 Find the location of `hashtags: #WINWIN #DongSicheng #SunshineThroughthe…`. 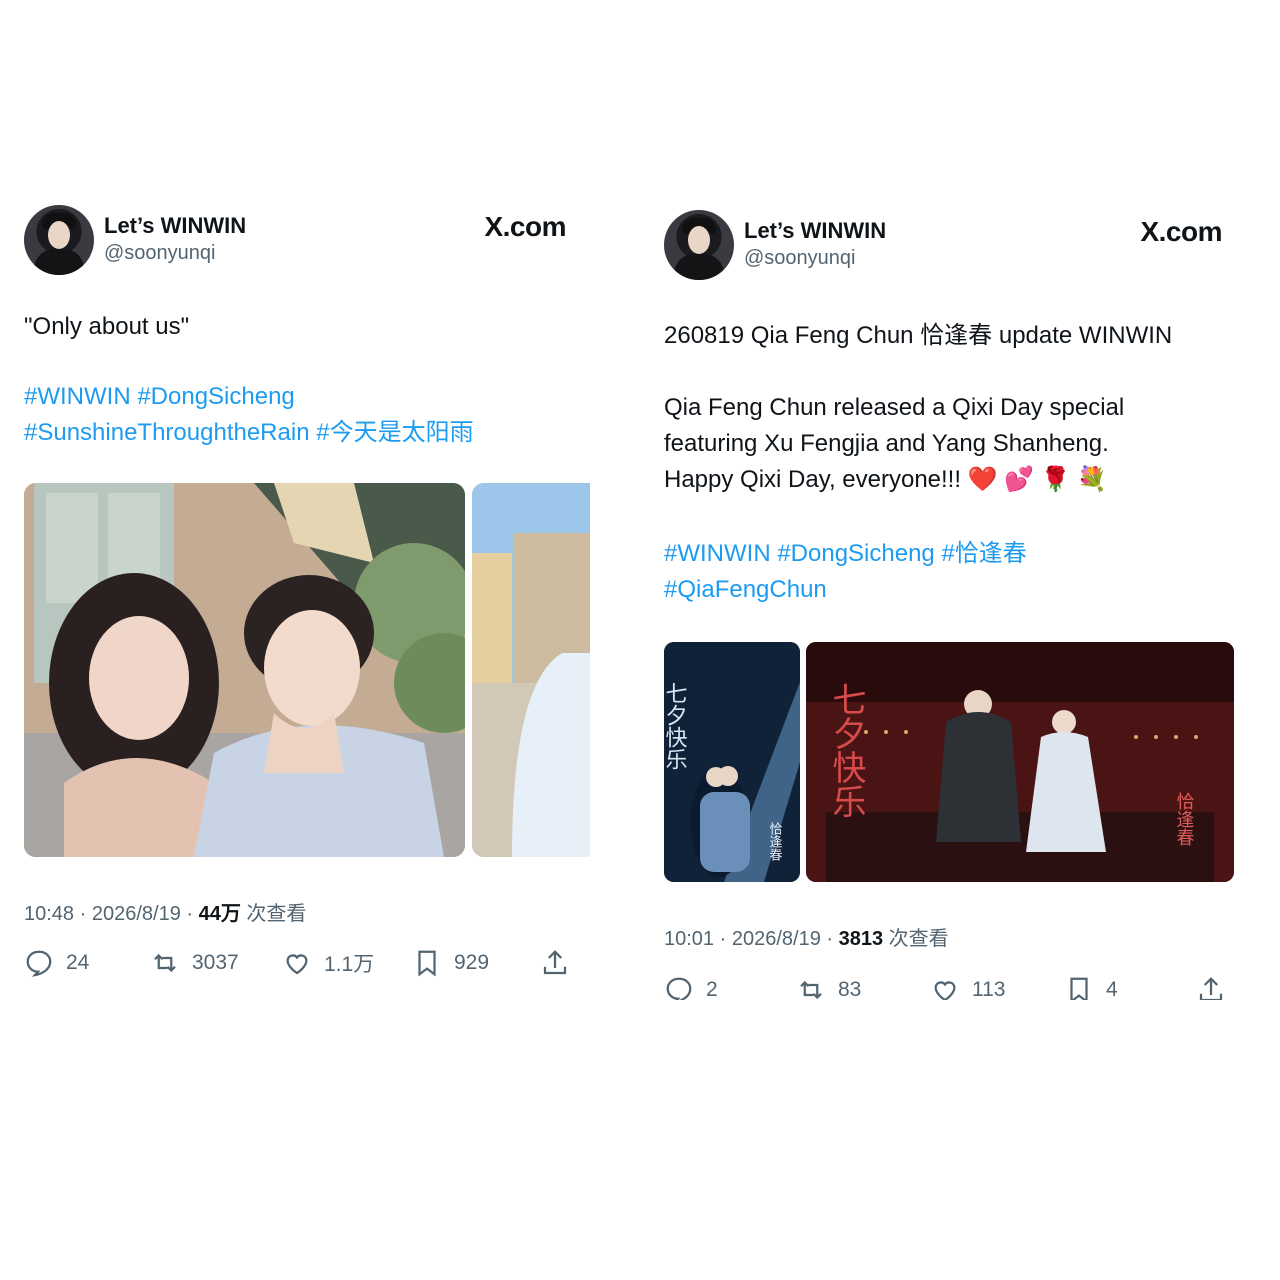

hashtags: #WINWIN #DongSicheng #SunshineThroughthe… is located at coordinates (307, 415).